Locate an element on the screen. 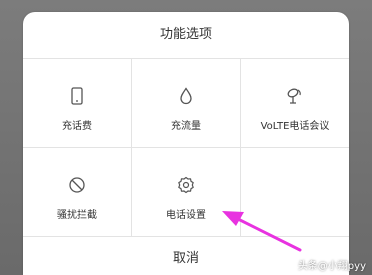 The image size is (372, 275). satellite-dish-icon is located at coordinates (295, 96).